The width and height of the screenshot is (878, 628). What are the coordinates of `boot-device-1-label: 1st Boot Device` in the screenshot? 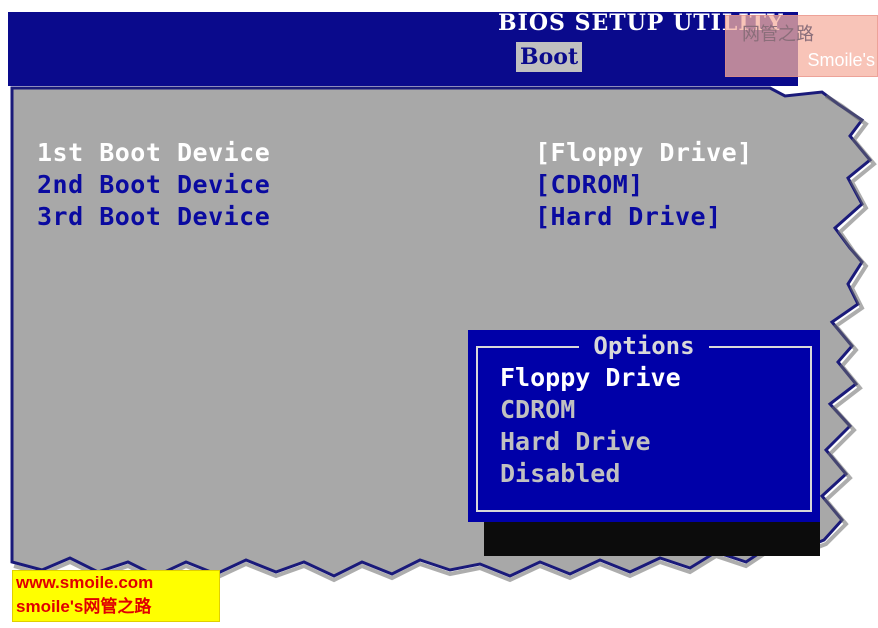 It's located at (153, 153).